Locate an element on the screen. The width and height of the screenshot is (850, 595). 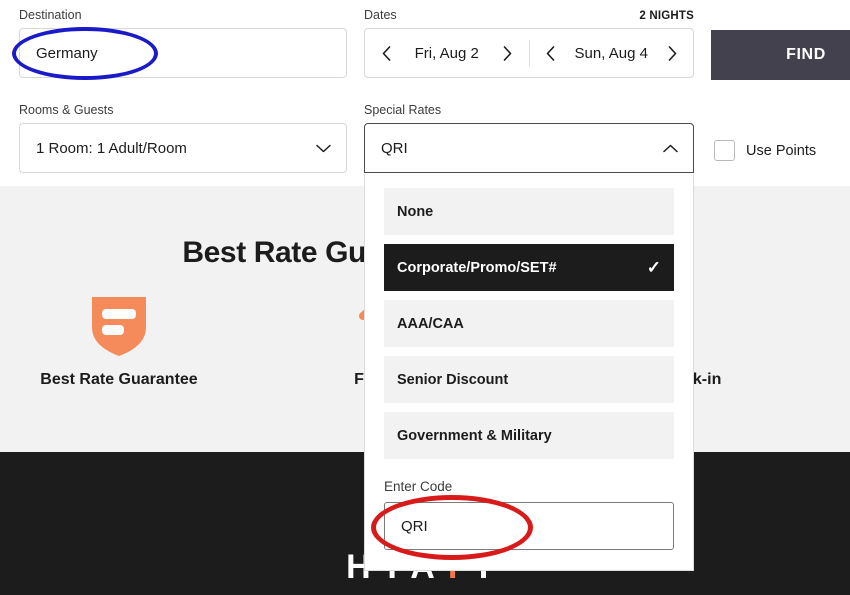
enter-code-value: QRI is located at coordinates (414, 526).